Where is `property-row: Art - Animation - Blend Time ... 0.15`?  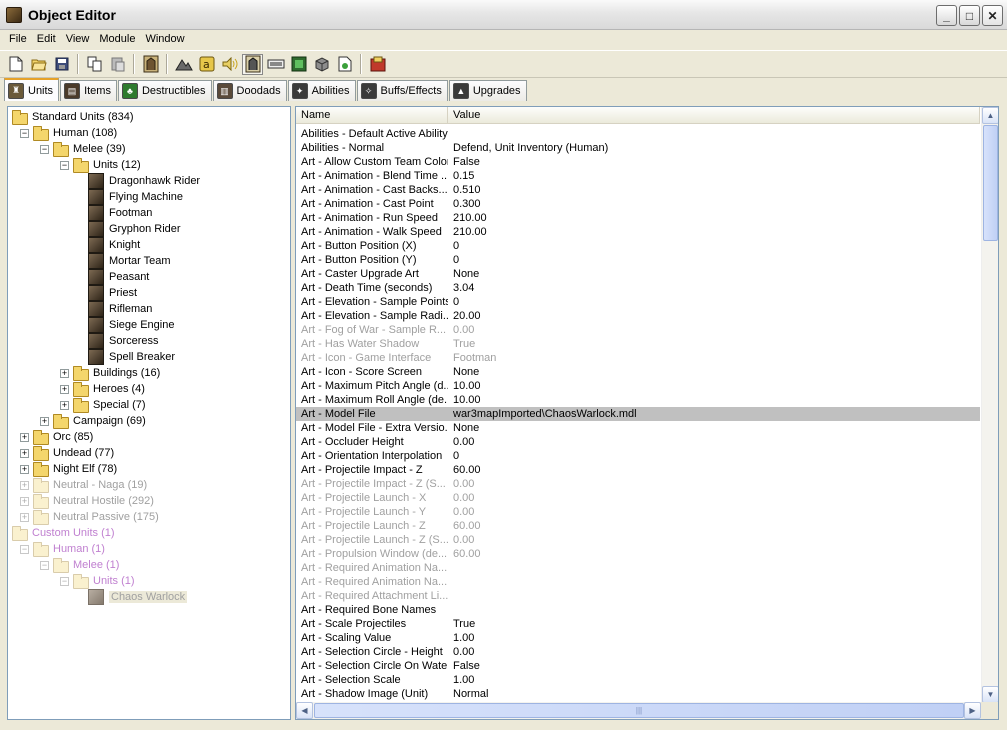
property-row: Art - Animation - Blend Time ... 0.15 is located at coordinates (638, 176).